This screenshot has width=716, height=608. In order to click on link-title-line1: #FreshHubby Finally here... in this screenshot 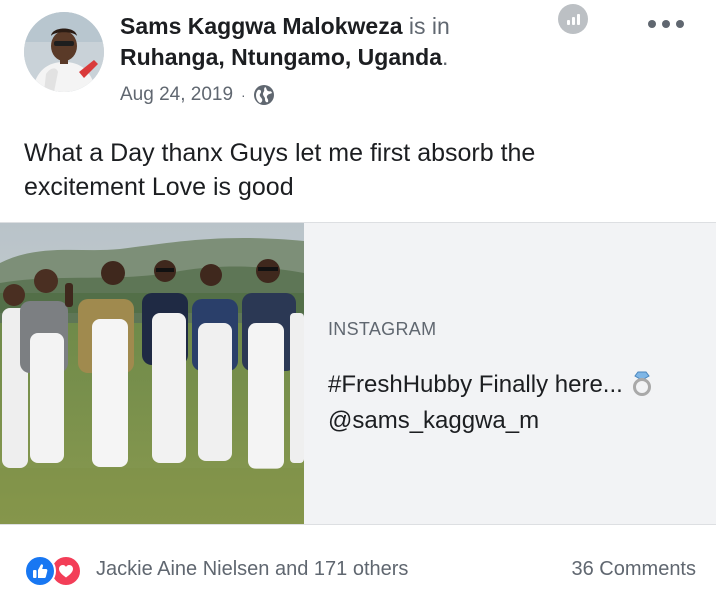, I will do `click(475, 384)`.